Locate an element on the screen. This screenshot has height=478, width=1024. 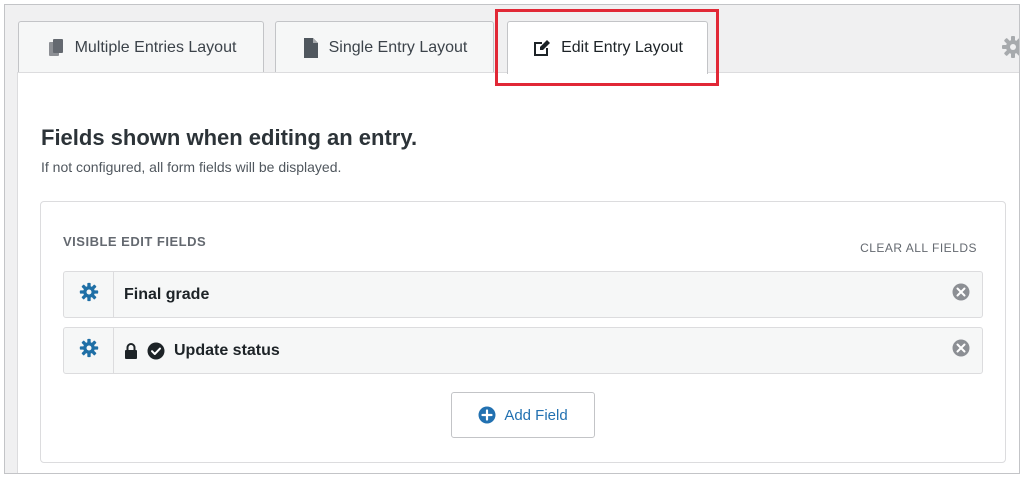
plus-circle-icon is located at coordinates (487, 415).